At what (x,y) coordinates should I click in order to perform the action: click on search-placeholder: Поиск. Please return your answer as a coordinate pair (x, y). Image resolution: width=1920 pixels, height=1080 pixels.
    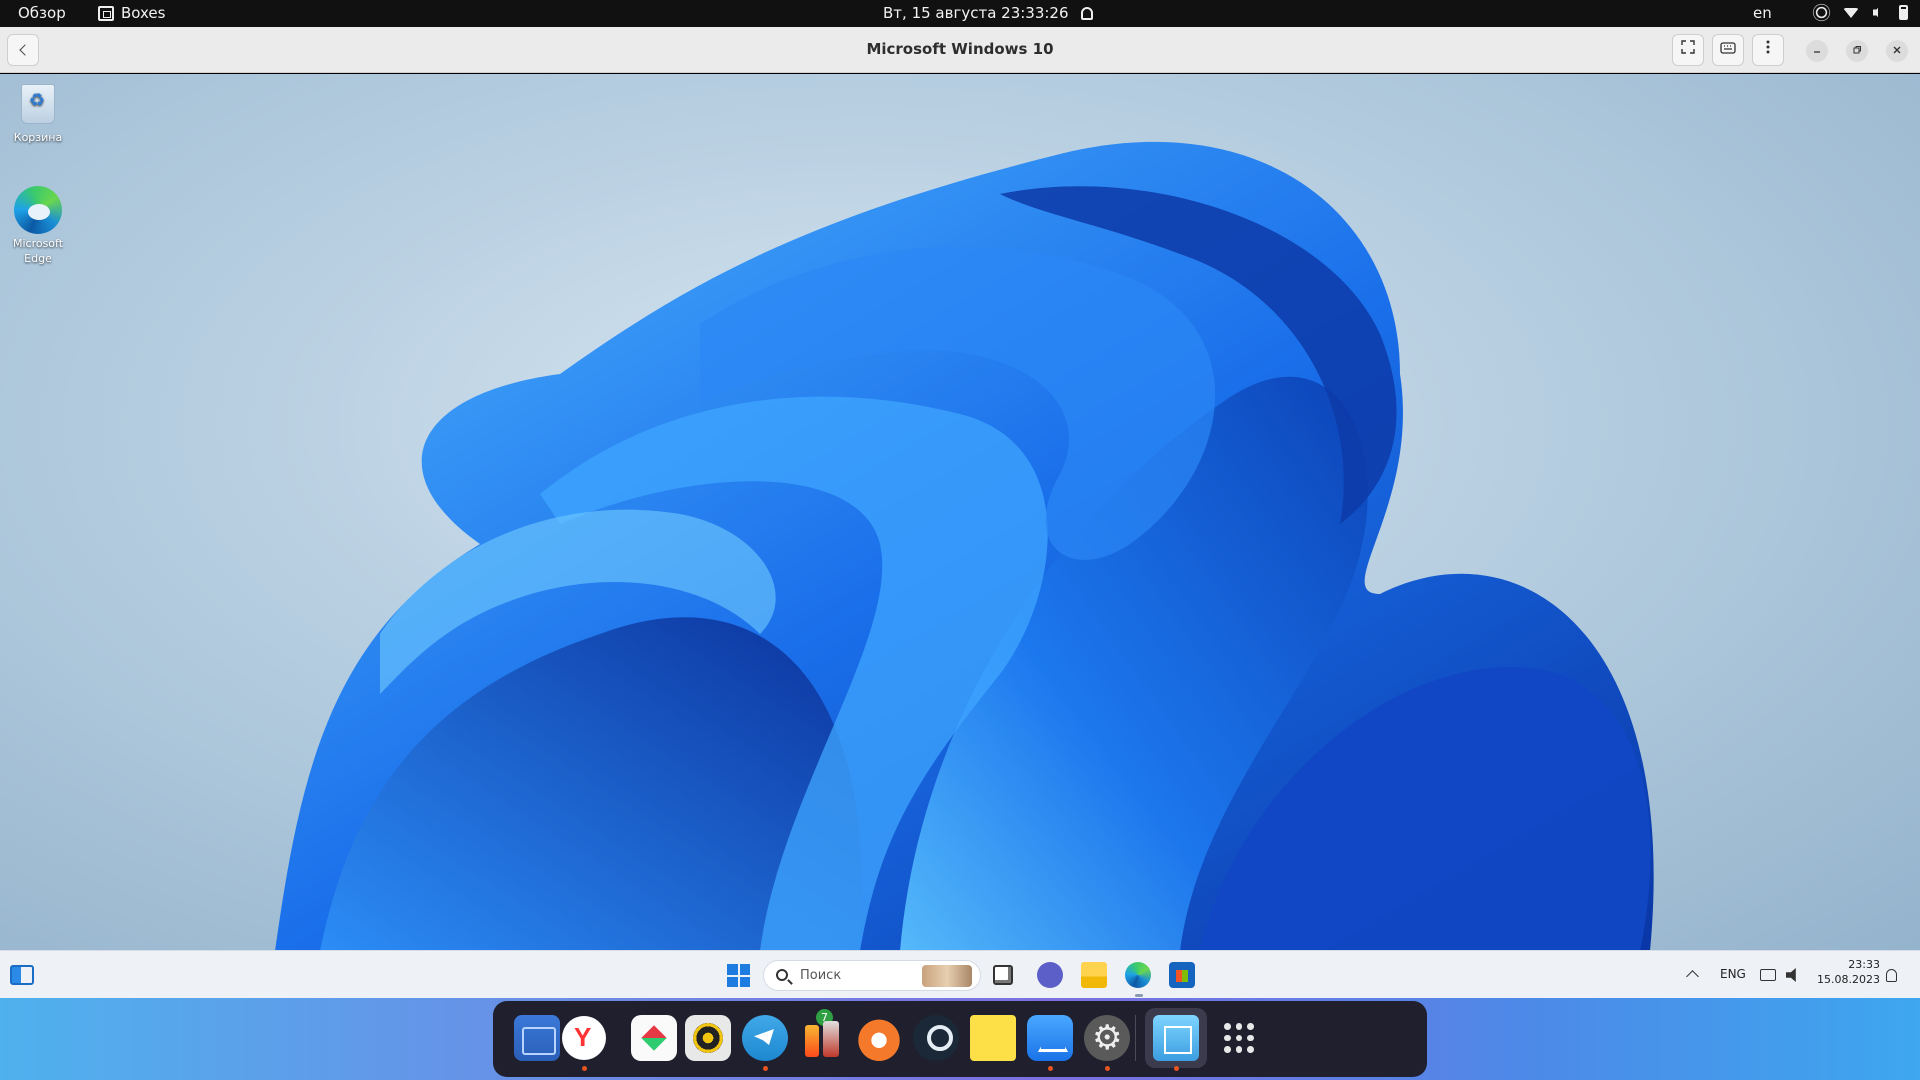
    Looking at the image, I should click on (821, 975).